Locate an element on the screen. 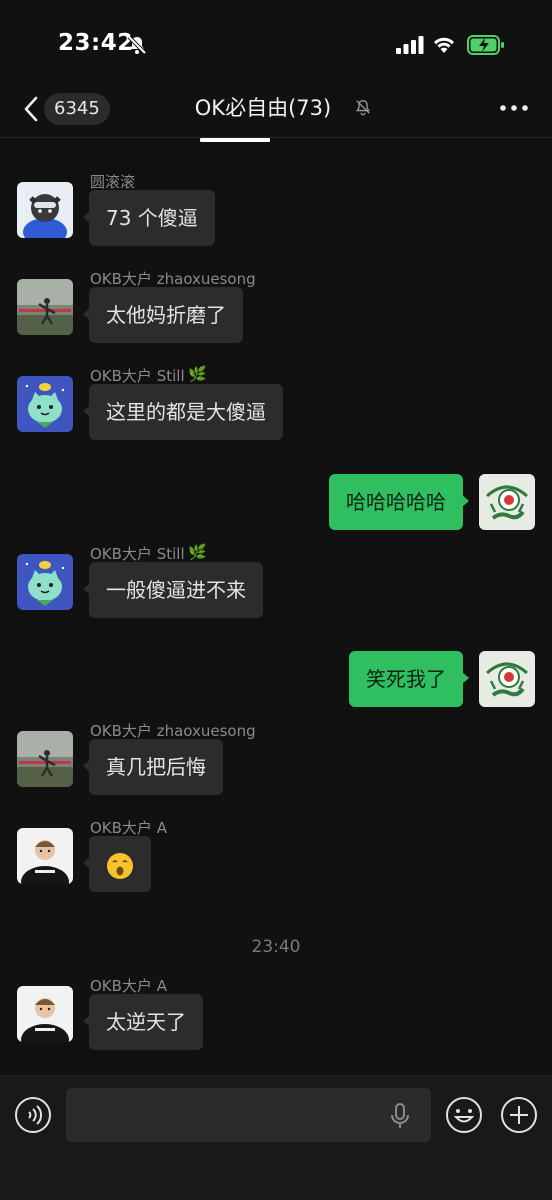  unread-count-badge: 6345 is located at coordinates (77, 109).